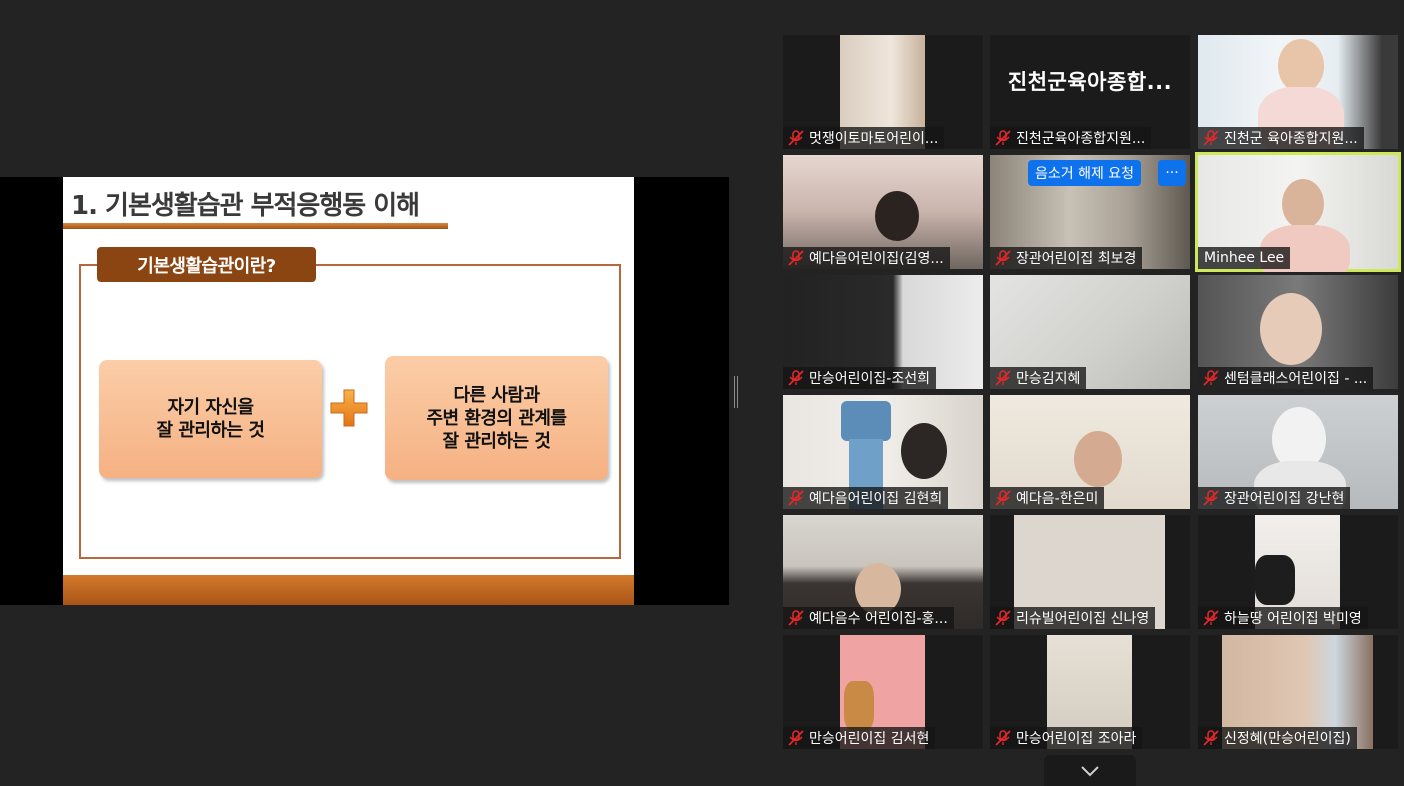 The height and width of the screenshot is (786, 1404). What do you see at coordinates (210, 407) in the screenshot?
I see `box-line: 자기 자신을` at bounding box center [210, 407].